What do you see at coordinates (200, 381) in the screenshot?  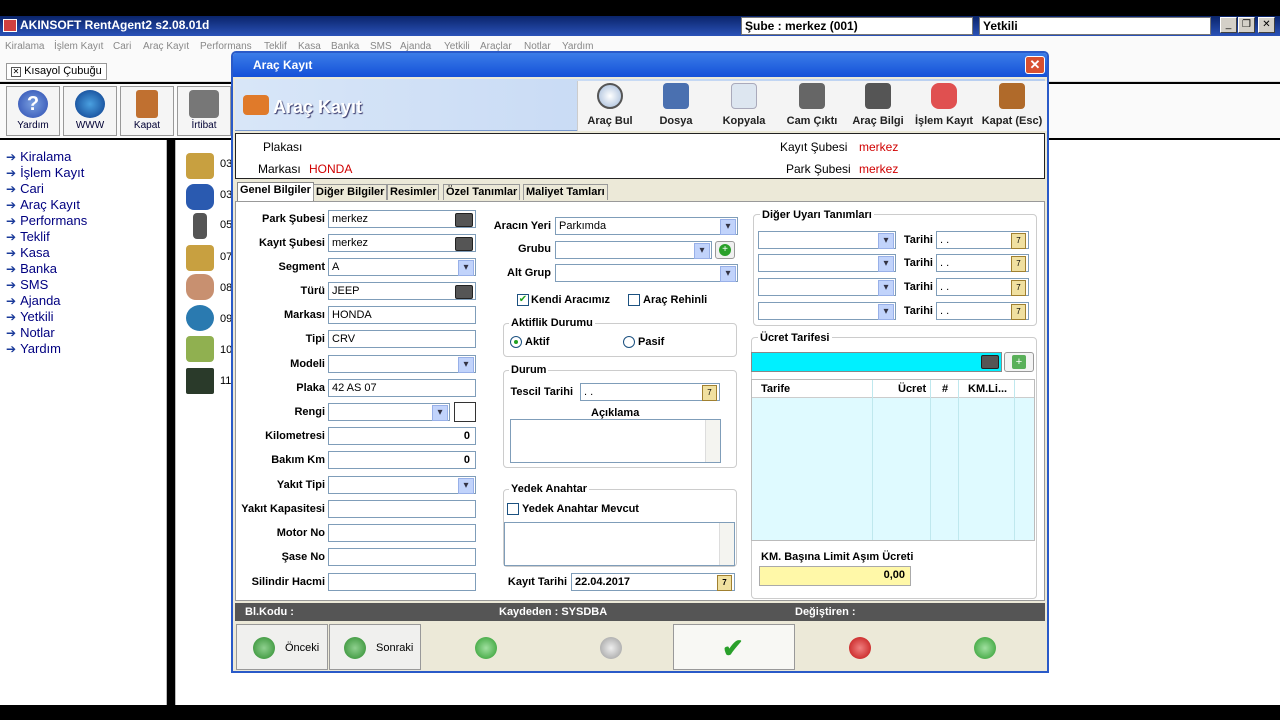 I see `chart-icon` at bounding box center [200, 381].